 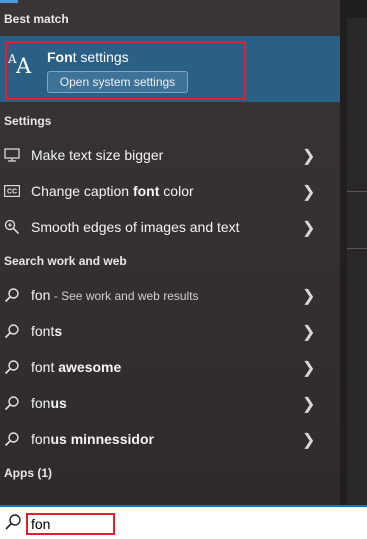 What do you see at coordinates (47, 331) in the screenshot?
I see `web-result-label: fonts` at bounding box center [47, 331].